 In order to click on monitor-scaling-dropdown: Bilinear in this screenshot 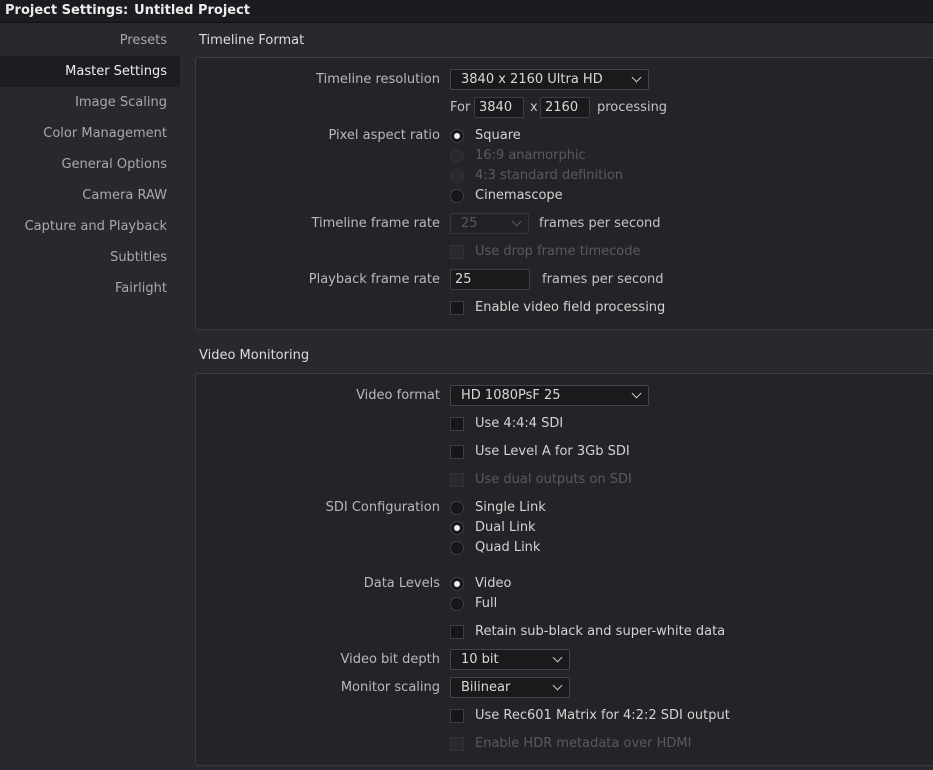, I will do `click(510, 687)`.